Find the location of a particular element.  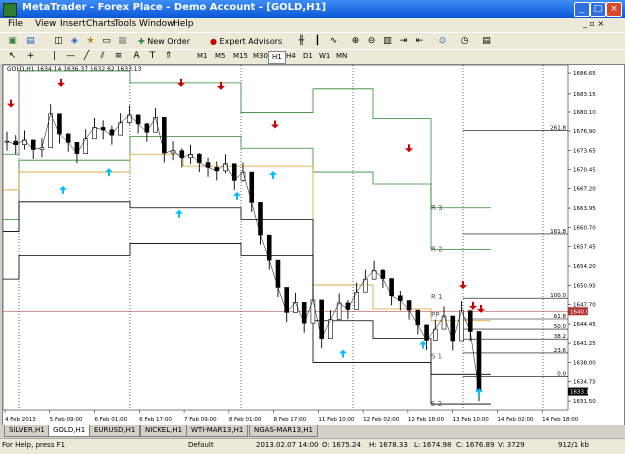

x-tick-label: 13 Feb 10:00 is located at coordinates (471, 420).